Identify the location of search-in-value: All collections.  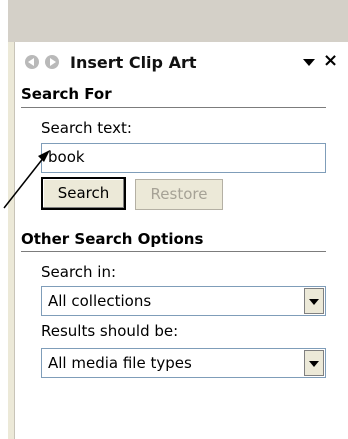
(100, 301).